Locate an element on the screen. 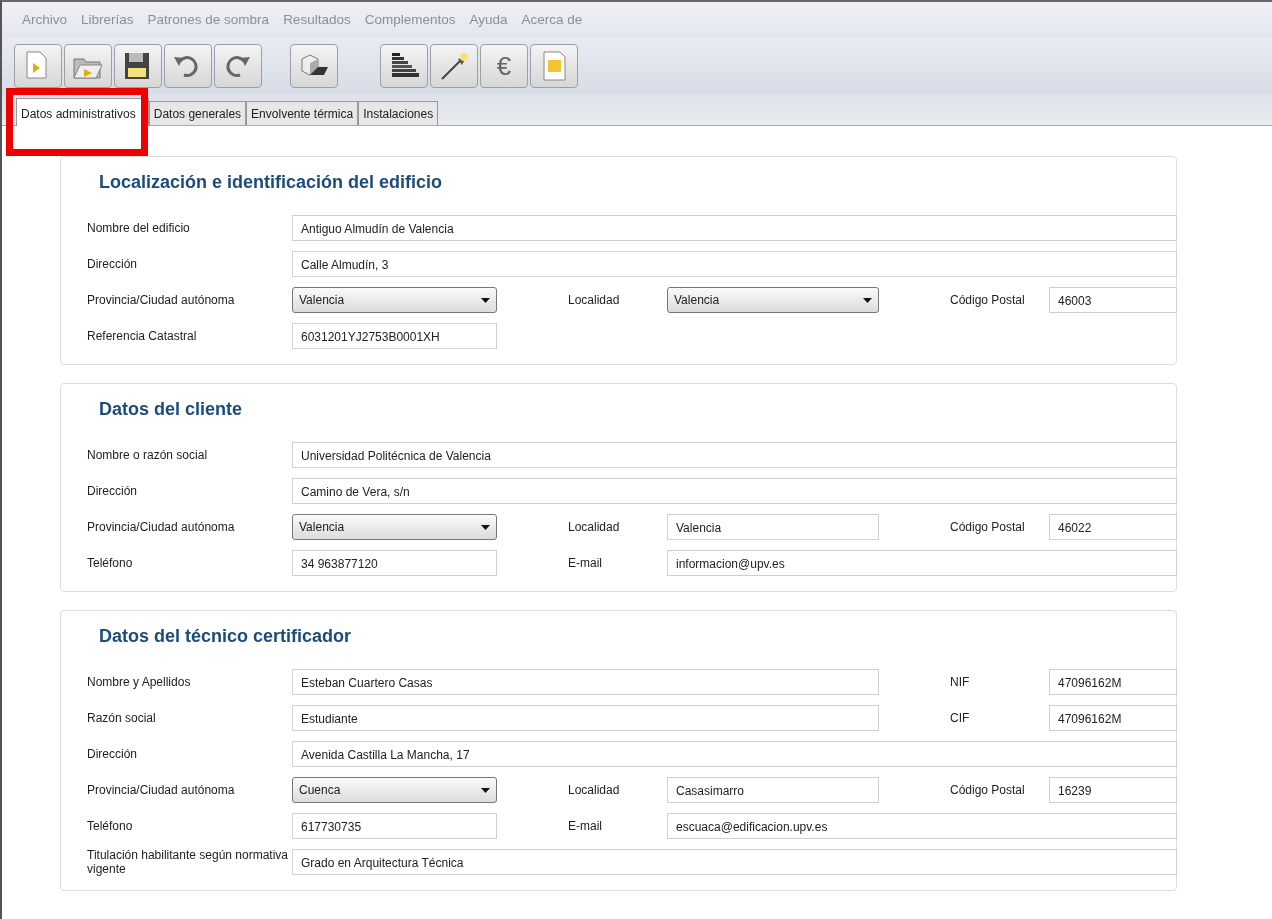 This screenshot has height=919, width=1272. field-label: NIF is located at coordinates (960, 682).